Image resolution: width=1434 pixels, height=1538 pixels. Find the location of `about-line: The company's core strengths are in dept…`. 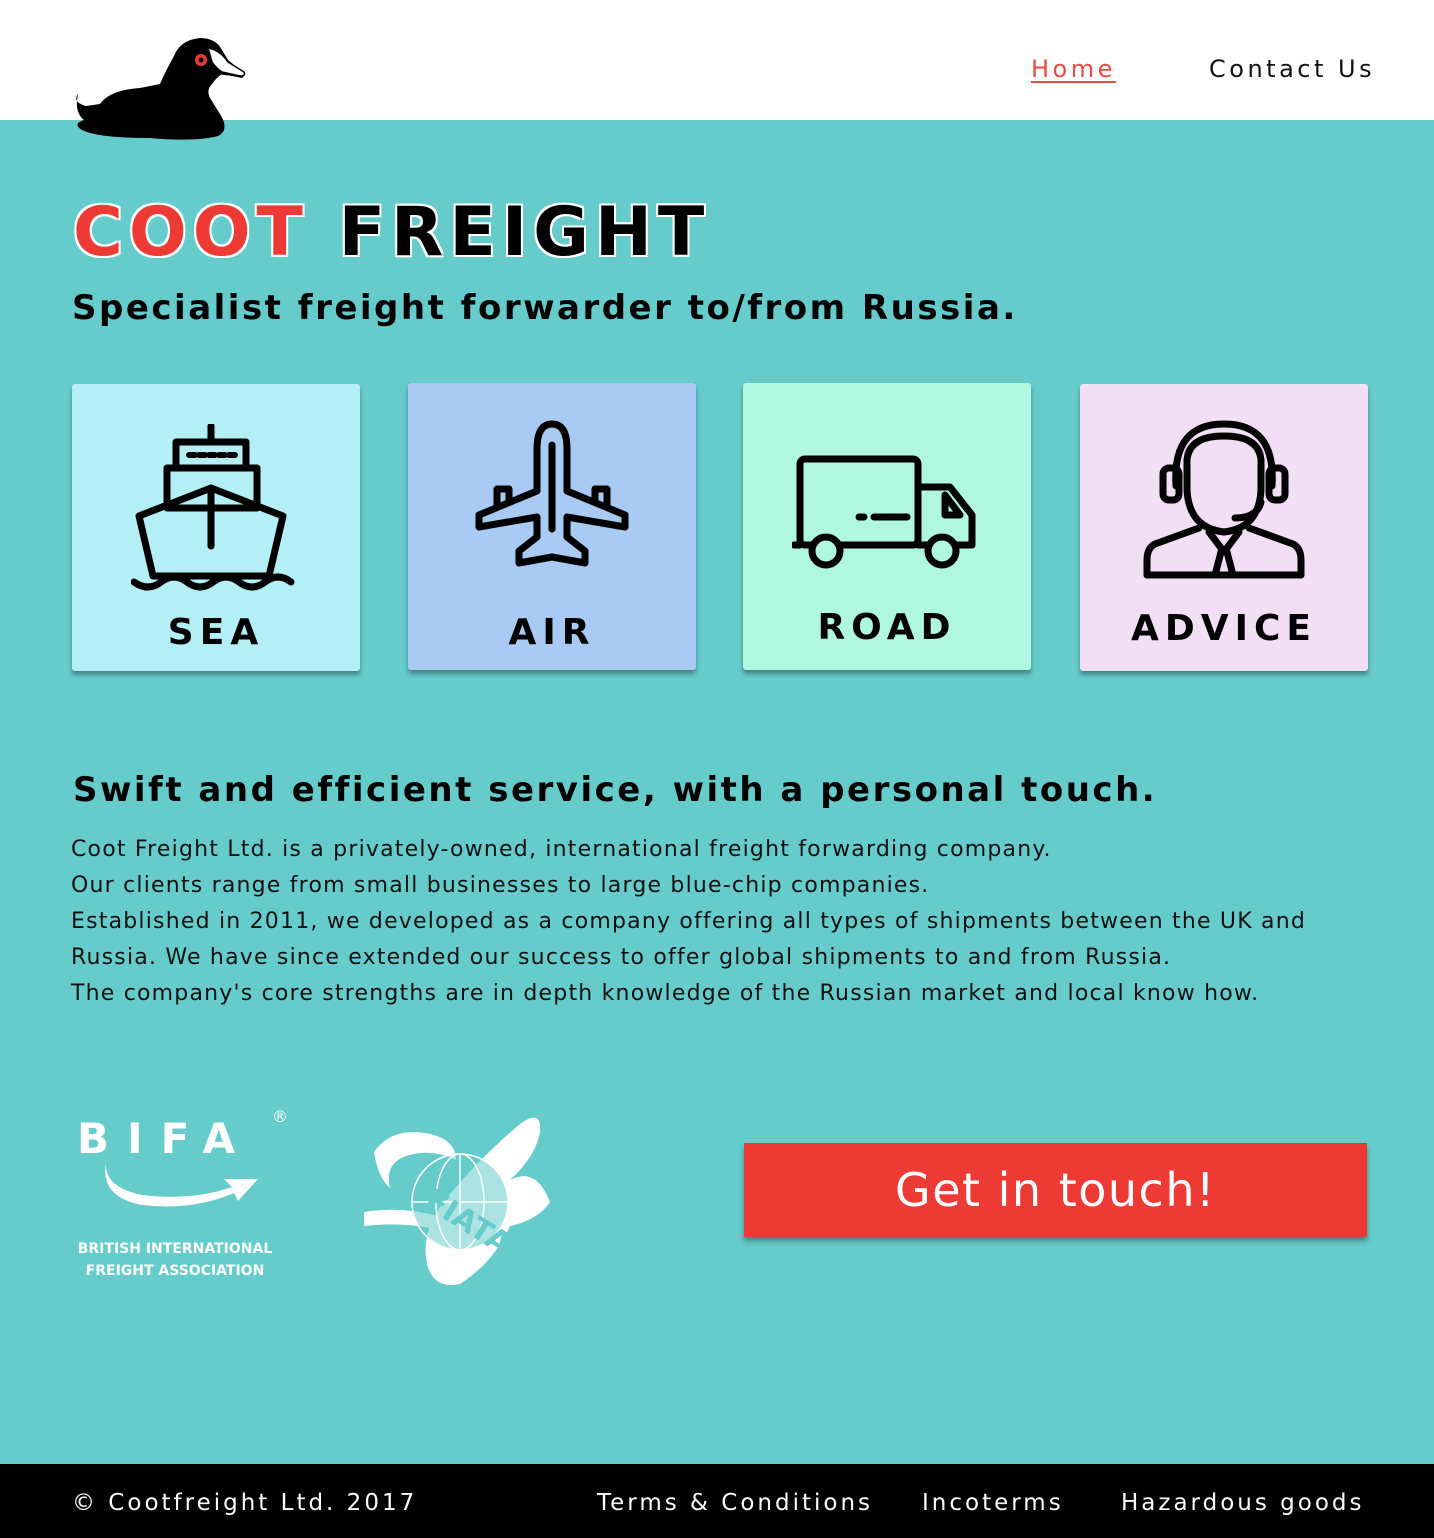

about-line: The company's core strengths are in dept… is located at coordinates (665, 993).